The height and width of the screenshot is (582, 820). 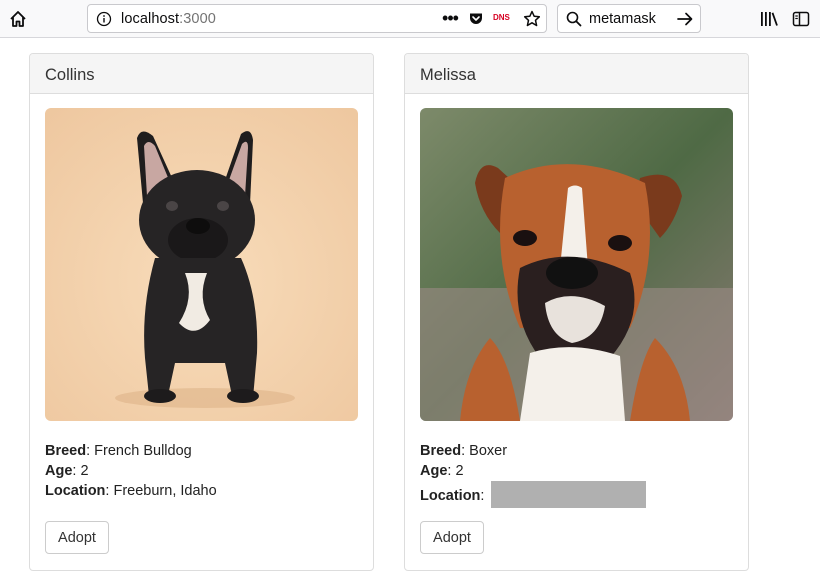 I want to click on location-row: Location:, so click(x=533, y=494).